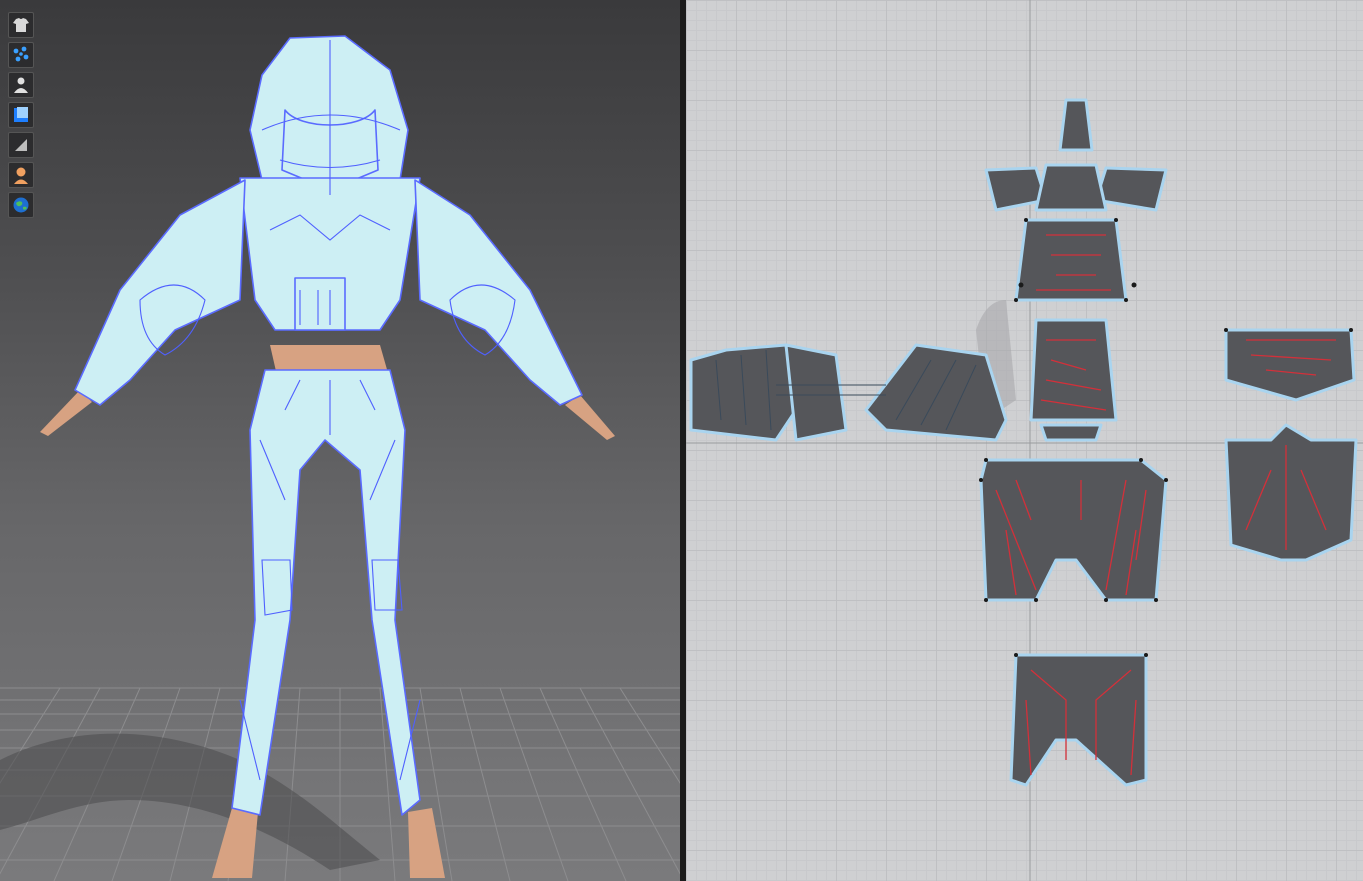 The height and width of the screenshot is (881, 1363). I want to click on environment-globe-button, so click(21, 205).